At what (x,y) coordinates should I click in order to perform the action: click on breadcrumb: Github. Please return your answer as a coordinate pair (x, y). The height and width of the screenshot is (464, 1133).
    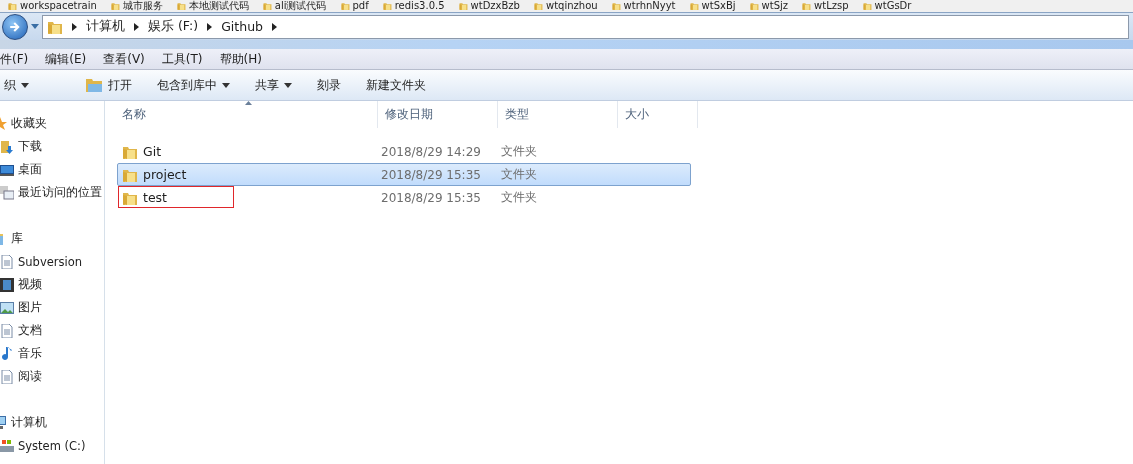
    Looking at the image, I should click on (242, 26).